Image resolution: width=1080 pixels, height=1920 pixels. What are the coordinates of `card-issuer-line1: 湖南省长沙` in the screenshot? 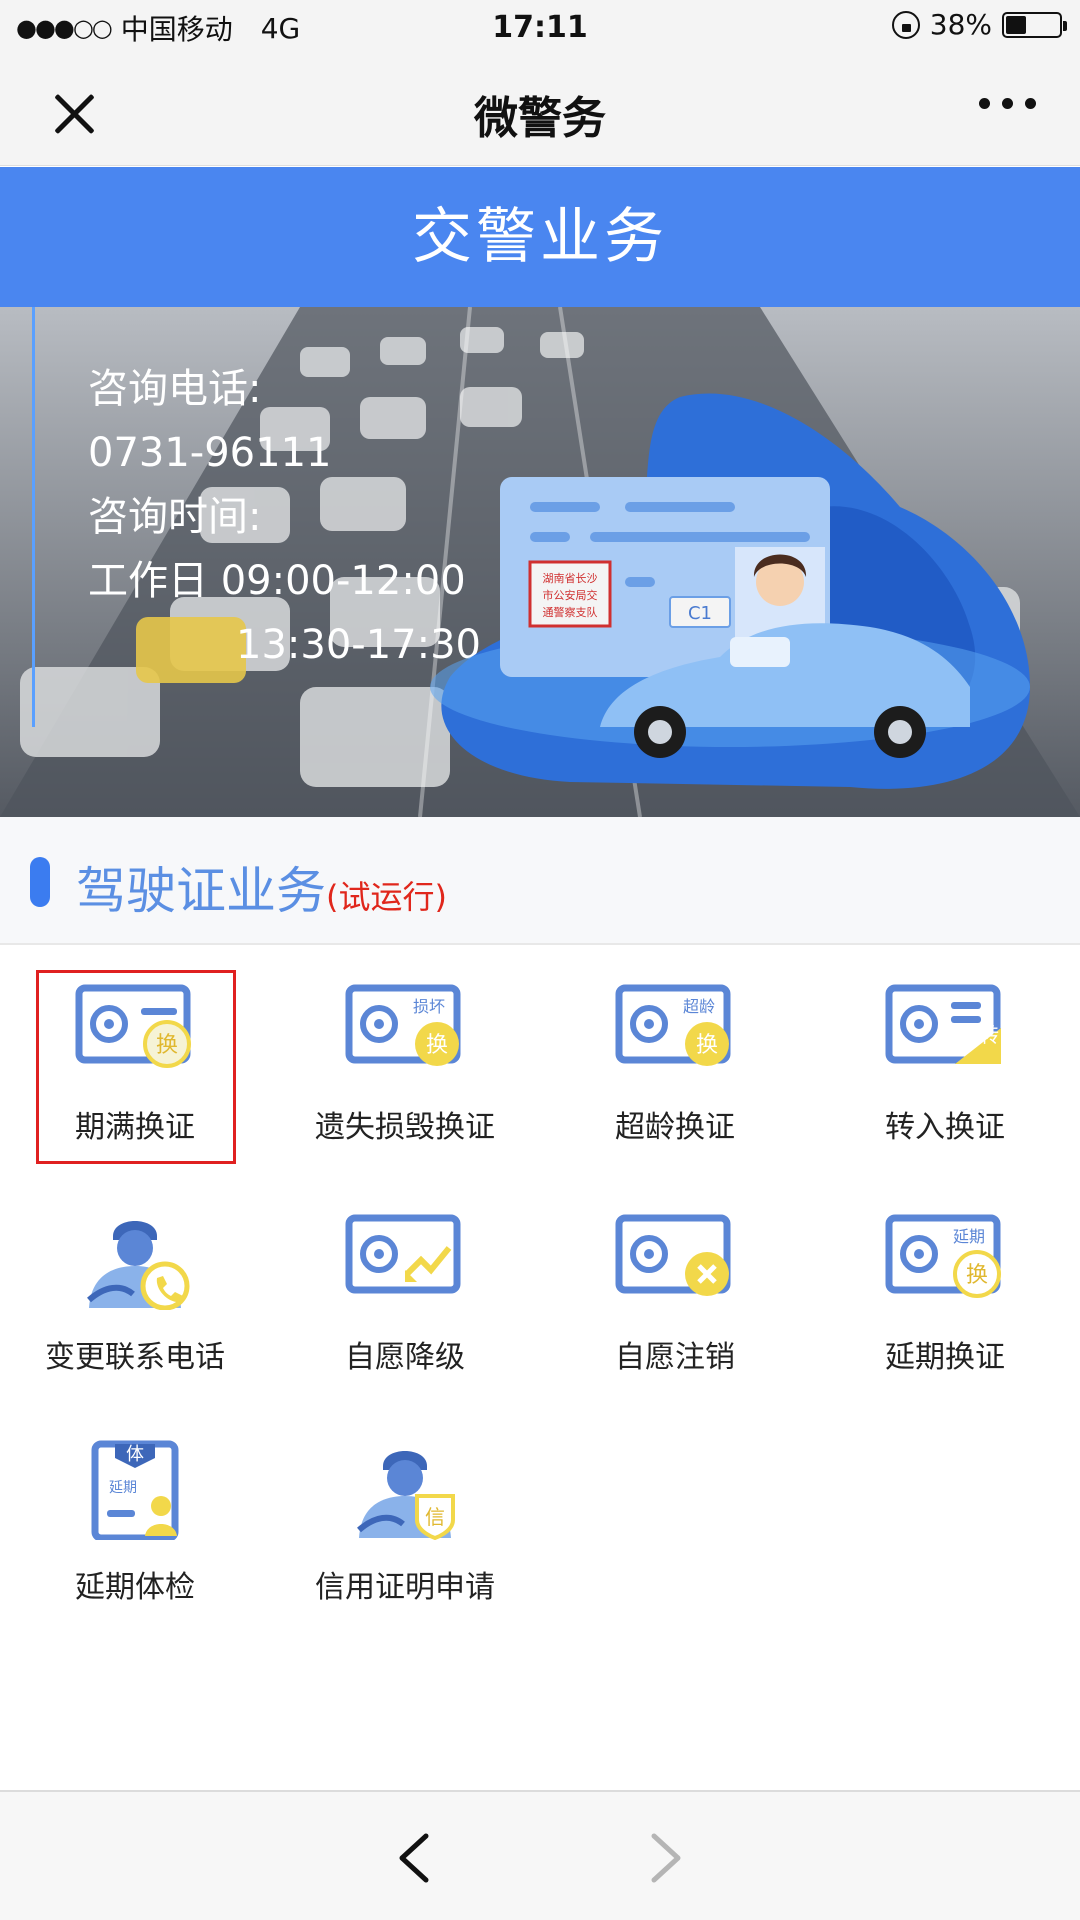 It's located at (570, 578).